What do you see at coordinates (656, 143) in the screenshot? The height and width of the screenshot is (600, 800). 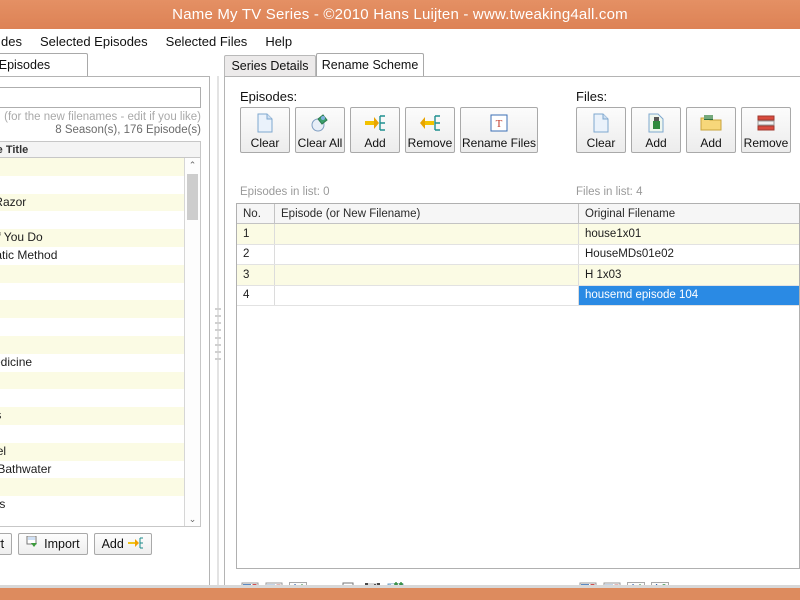 I see `files-add-file-label: Add` at bounding box center [656, 143].